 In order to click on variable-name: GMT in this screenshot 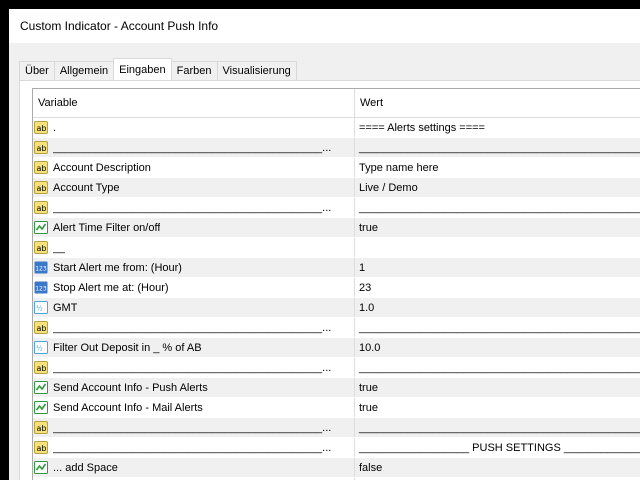, I will do `click(65, 307)`.